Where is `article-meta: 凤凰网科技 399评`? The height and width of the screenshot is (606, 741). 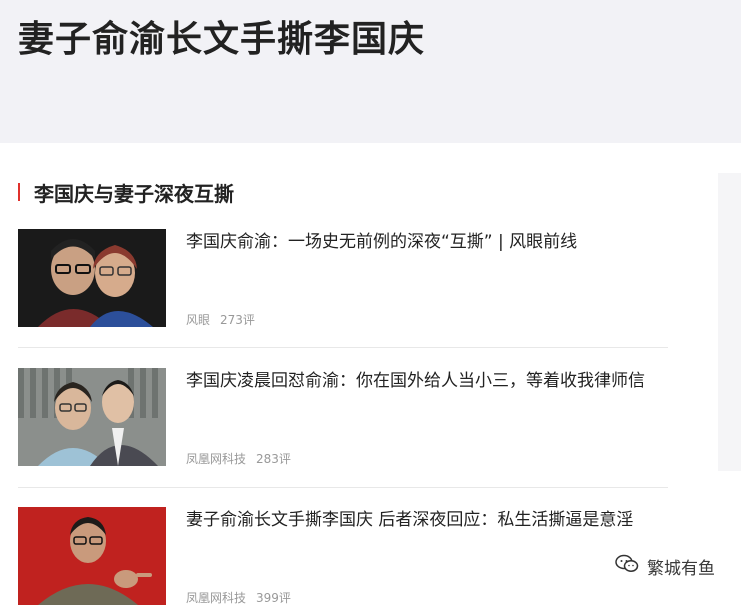
article-meta: 凤凰网科技 399评 is located at coordinates (238, 597).